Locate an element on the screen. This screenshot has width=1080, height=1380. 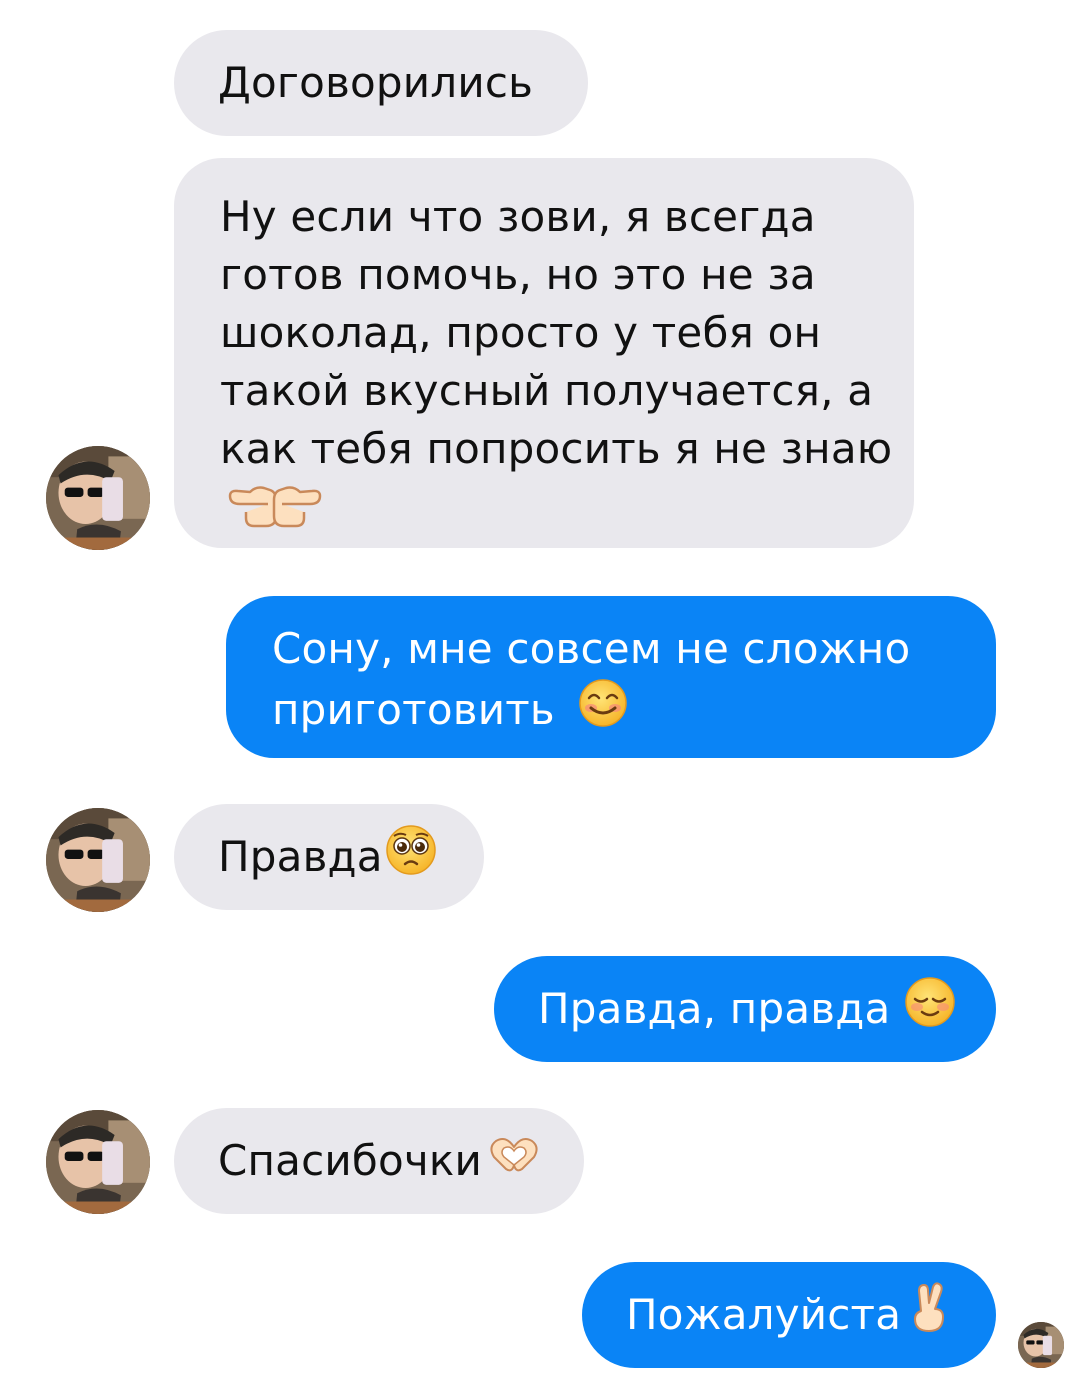
message-text-line-with-emoji: приготовить is located at coordinates (611, 710).